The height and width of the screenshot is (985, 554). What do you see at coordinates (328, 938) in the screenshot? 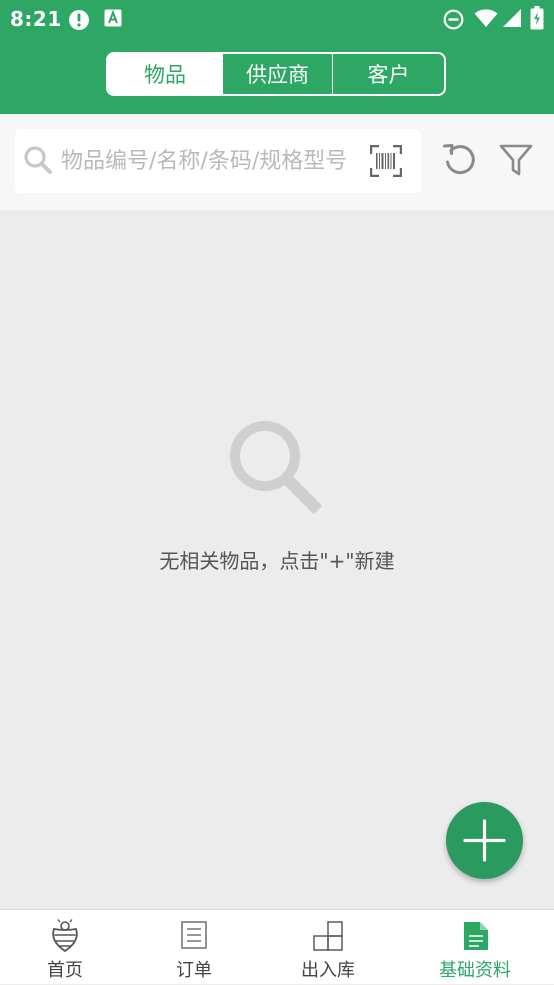
I see `warehouse-boxes-icon` at bounding box center [328, 938].